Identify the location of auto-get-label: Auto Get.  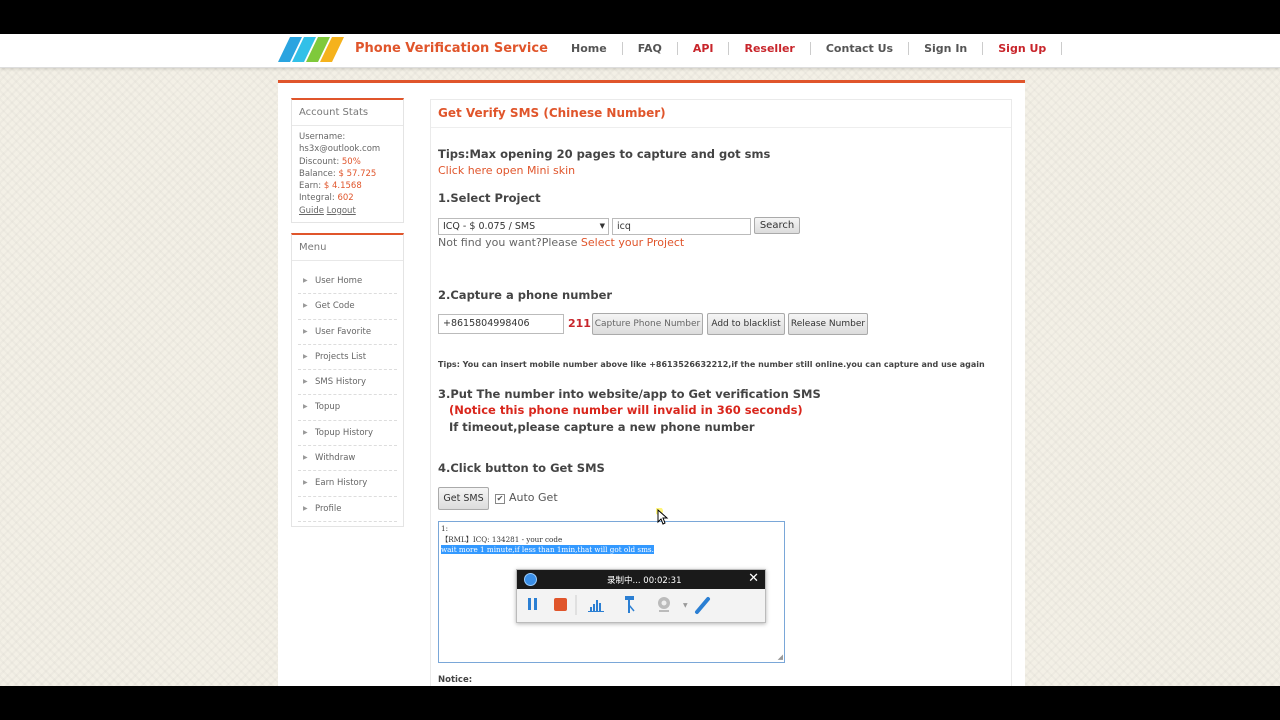
(533, 497).